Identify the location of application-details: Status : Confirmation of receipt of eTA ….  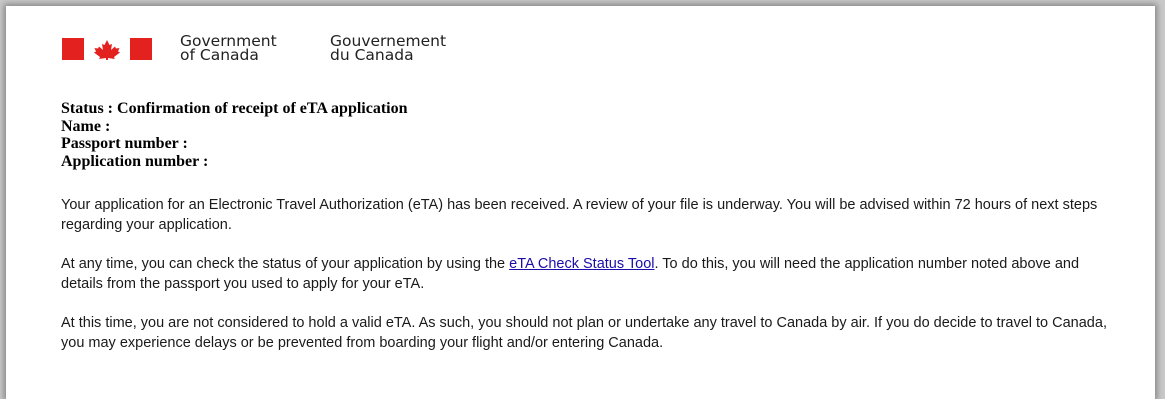
(234, 135).